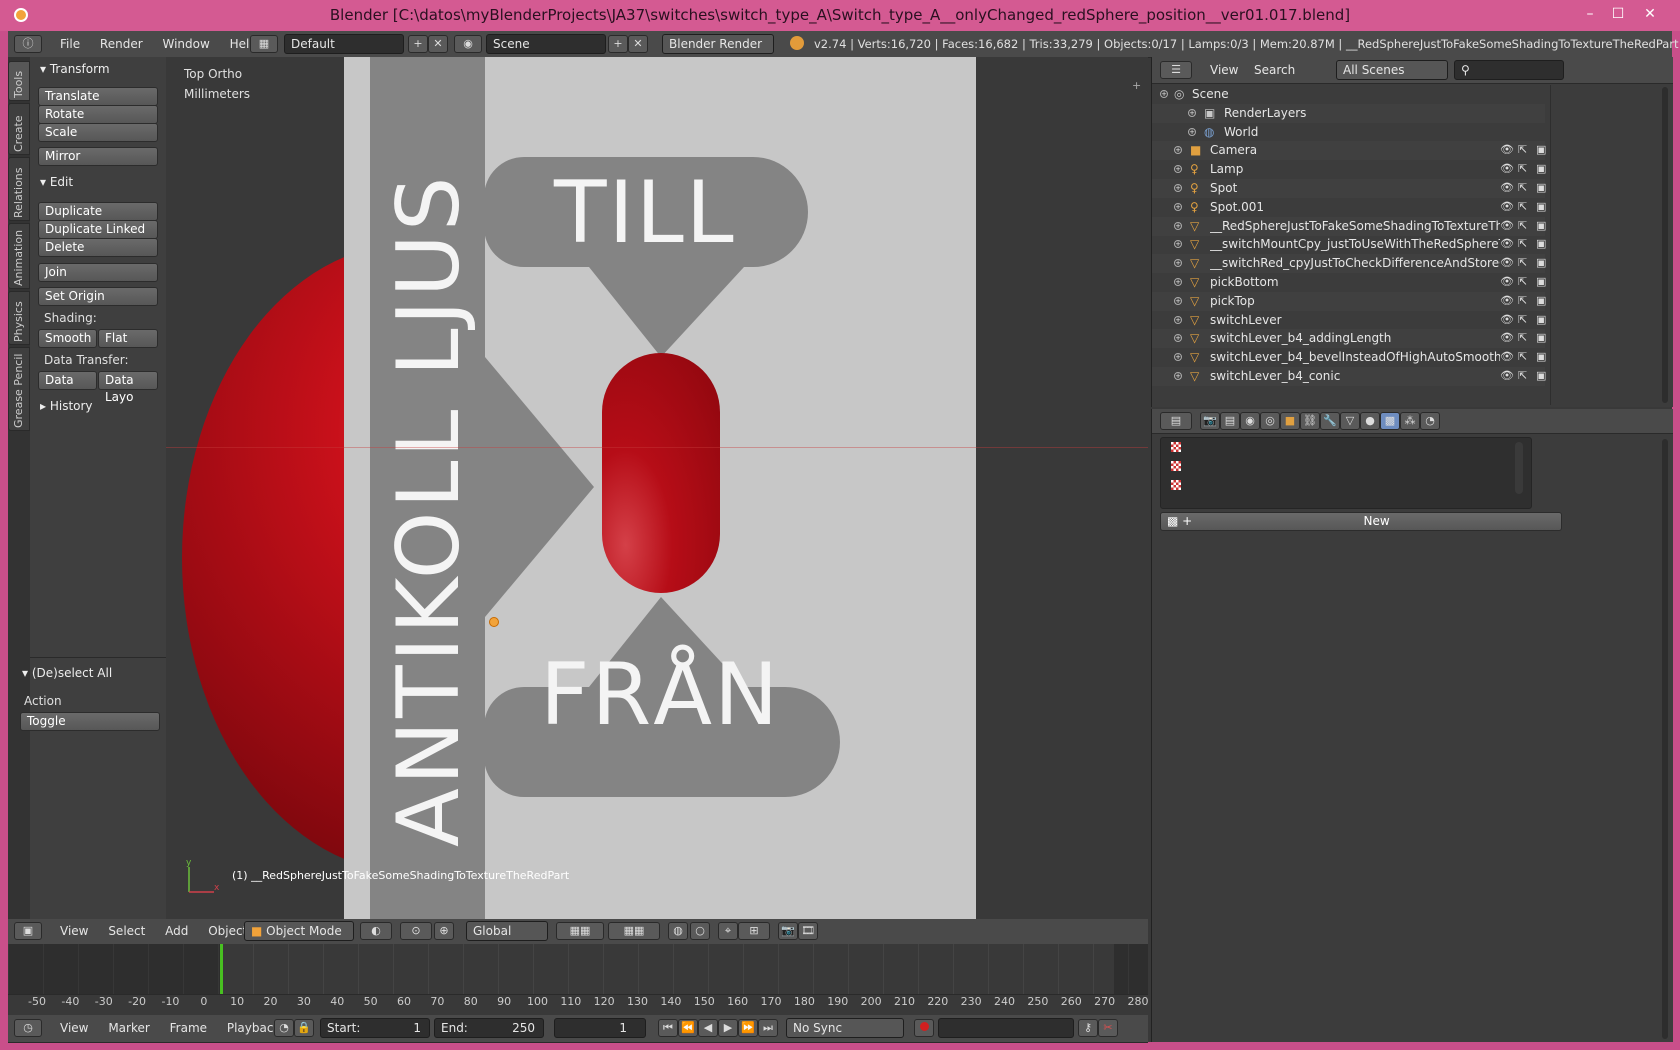  I want to click on prev-keyframe-icon: ⏪, so click(688, 1028).